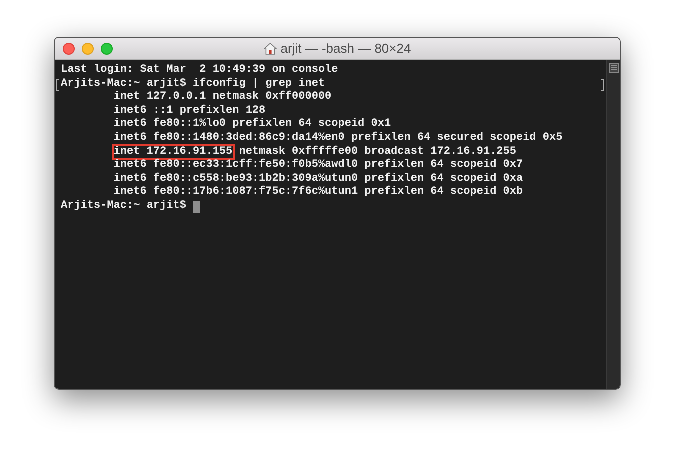 This screenshot has width=675, height=462. Describe the element at coordinates (313, 153) in the screenshot. I see `terminal-line: inet 172.16.91.155 netmask 0xfffffe00 broadcast 172.16.91.255` at that location.